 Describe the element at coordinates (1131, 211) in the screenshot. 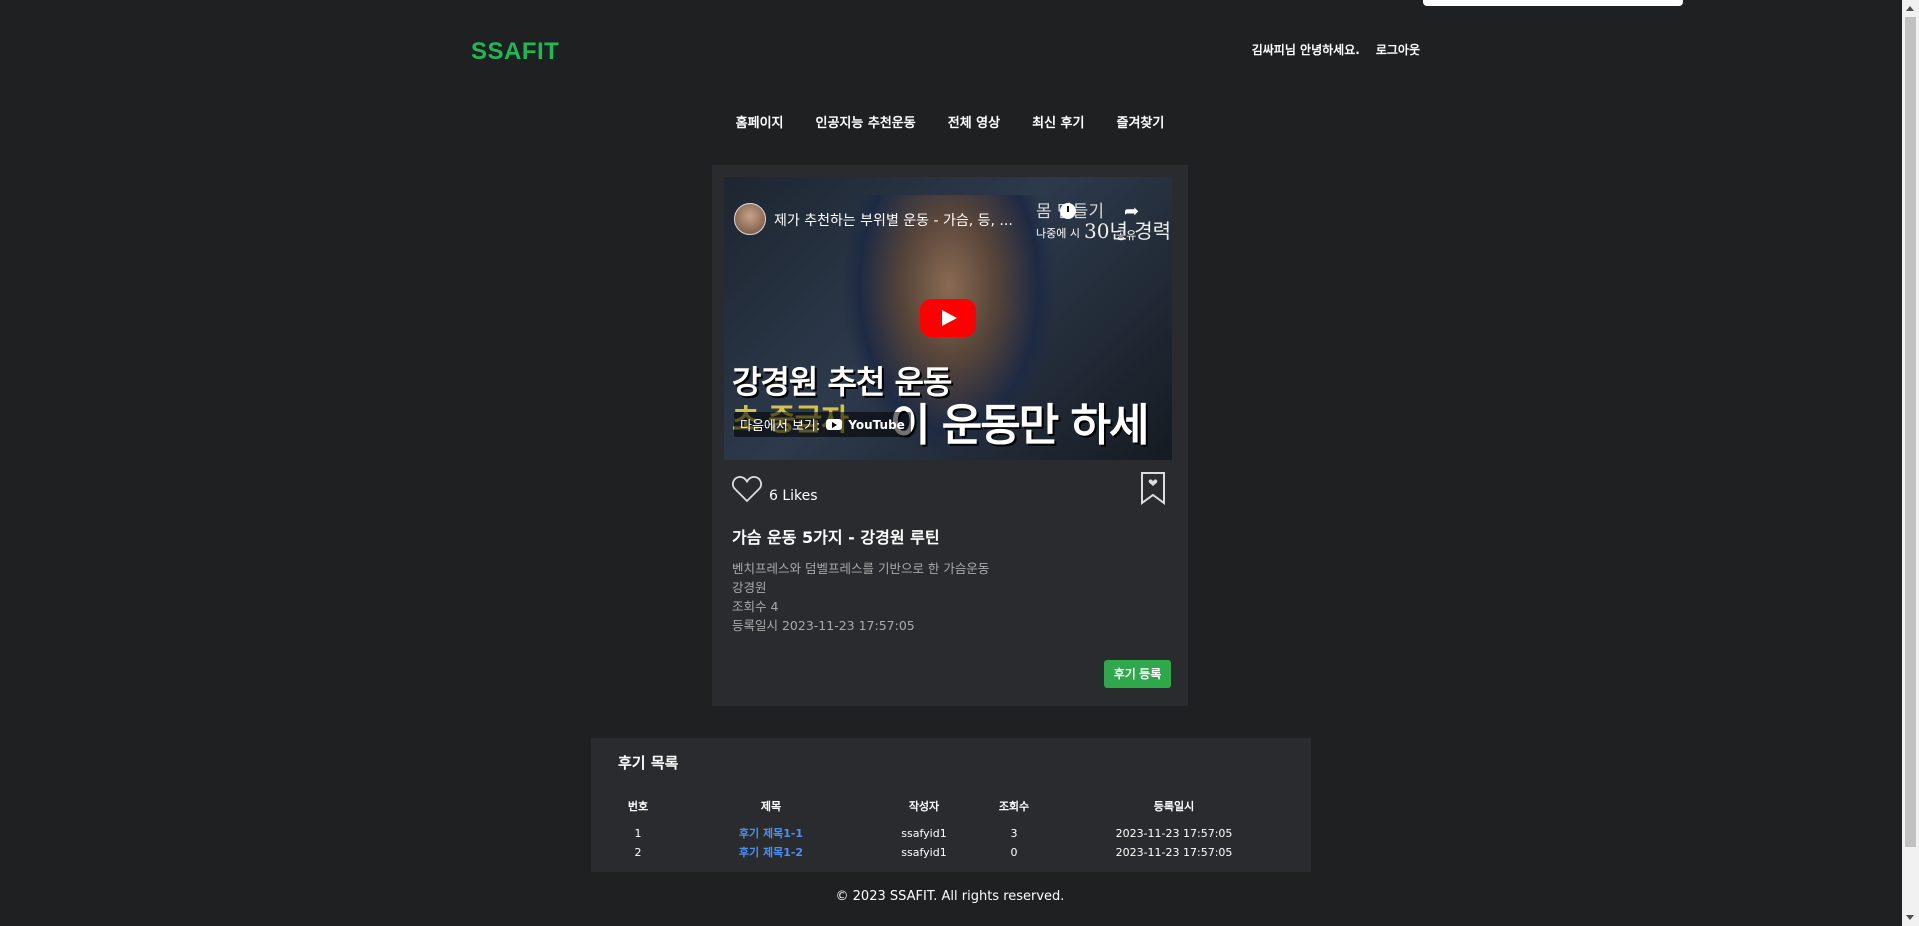

I see `share-icon: ➦` at that location.